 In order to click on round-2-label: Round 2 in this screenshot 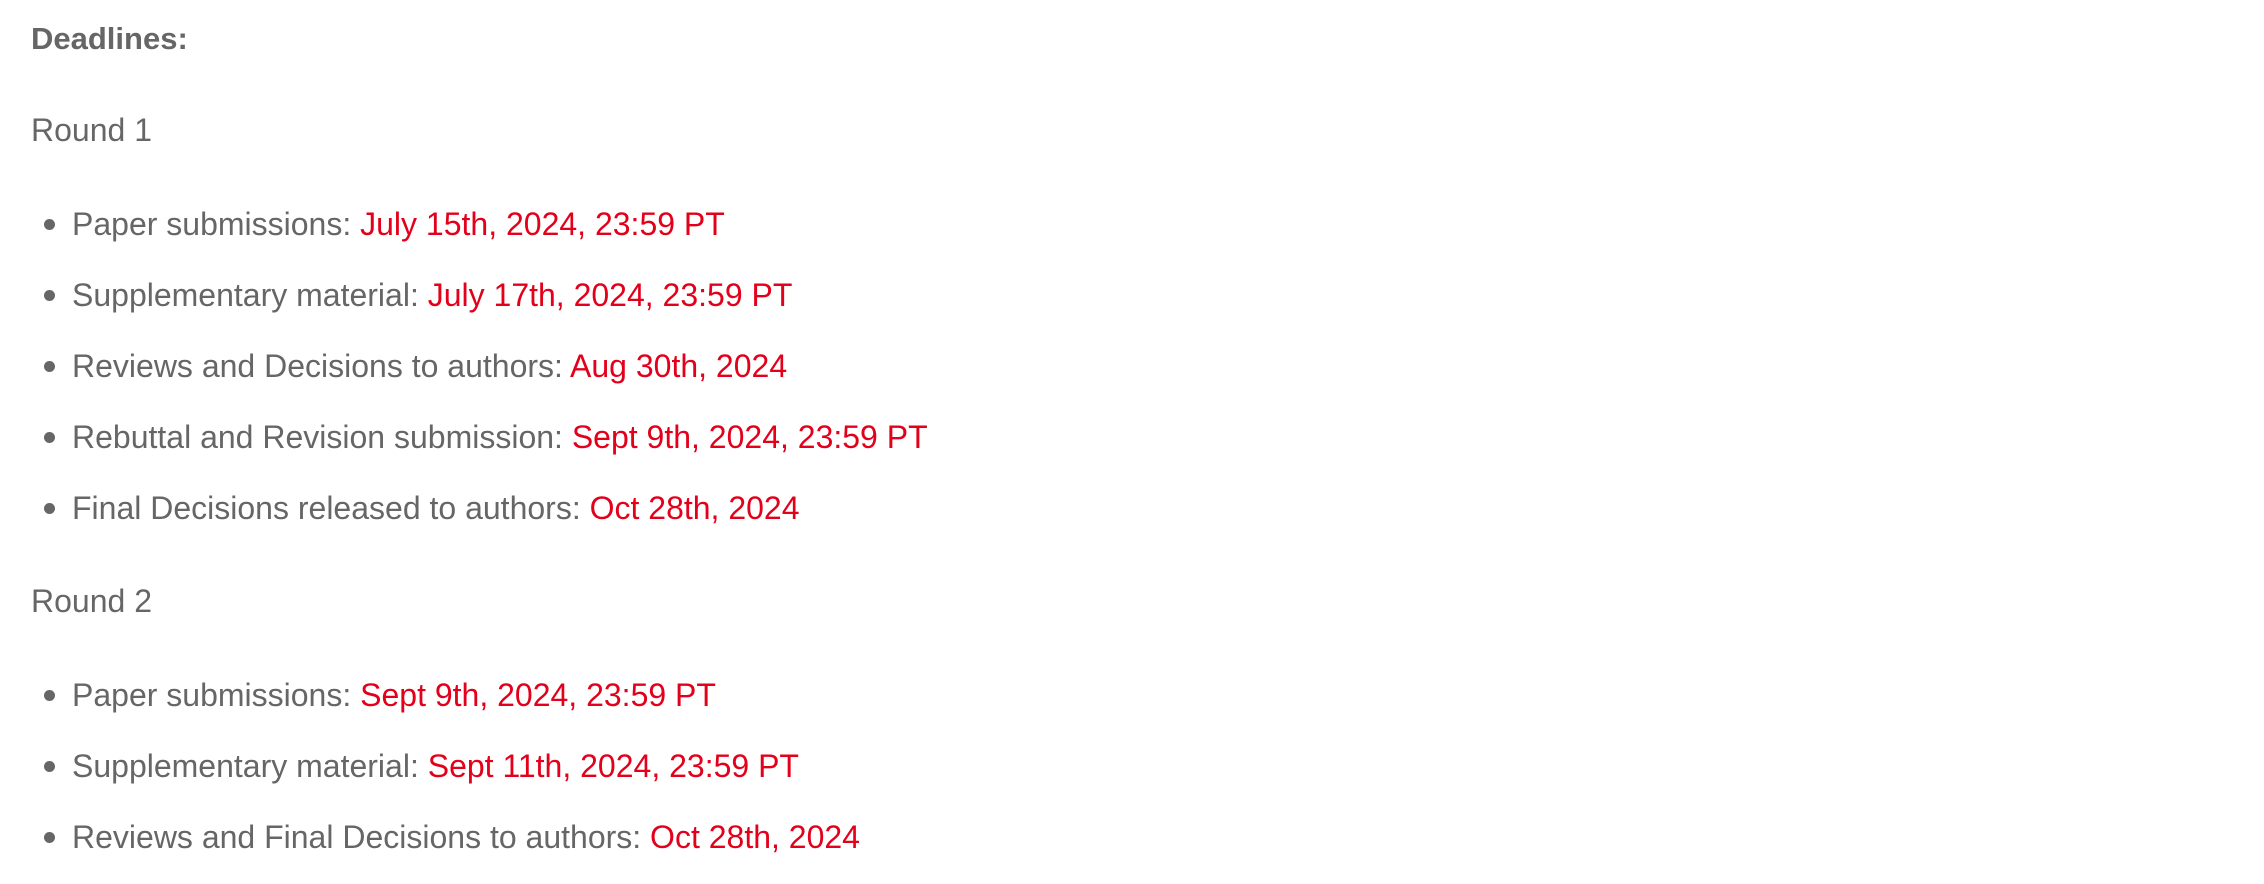, I will do `click(91, 601)`.